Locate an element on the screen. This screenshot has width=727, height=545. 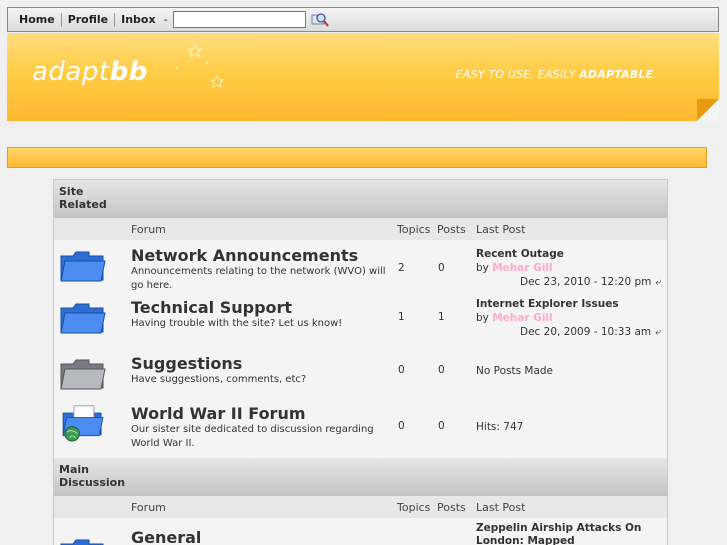
folder-gray-icon is located at coordinates (83, 374).